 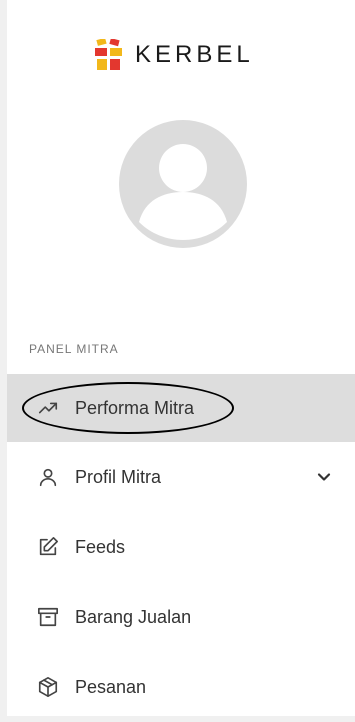 I want to click on sidebar-item-pesanan: Pesanan, so click(x=181, y=687).